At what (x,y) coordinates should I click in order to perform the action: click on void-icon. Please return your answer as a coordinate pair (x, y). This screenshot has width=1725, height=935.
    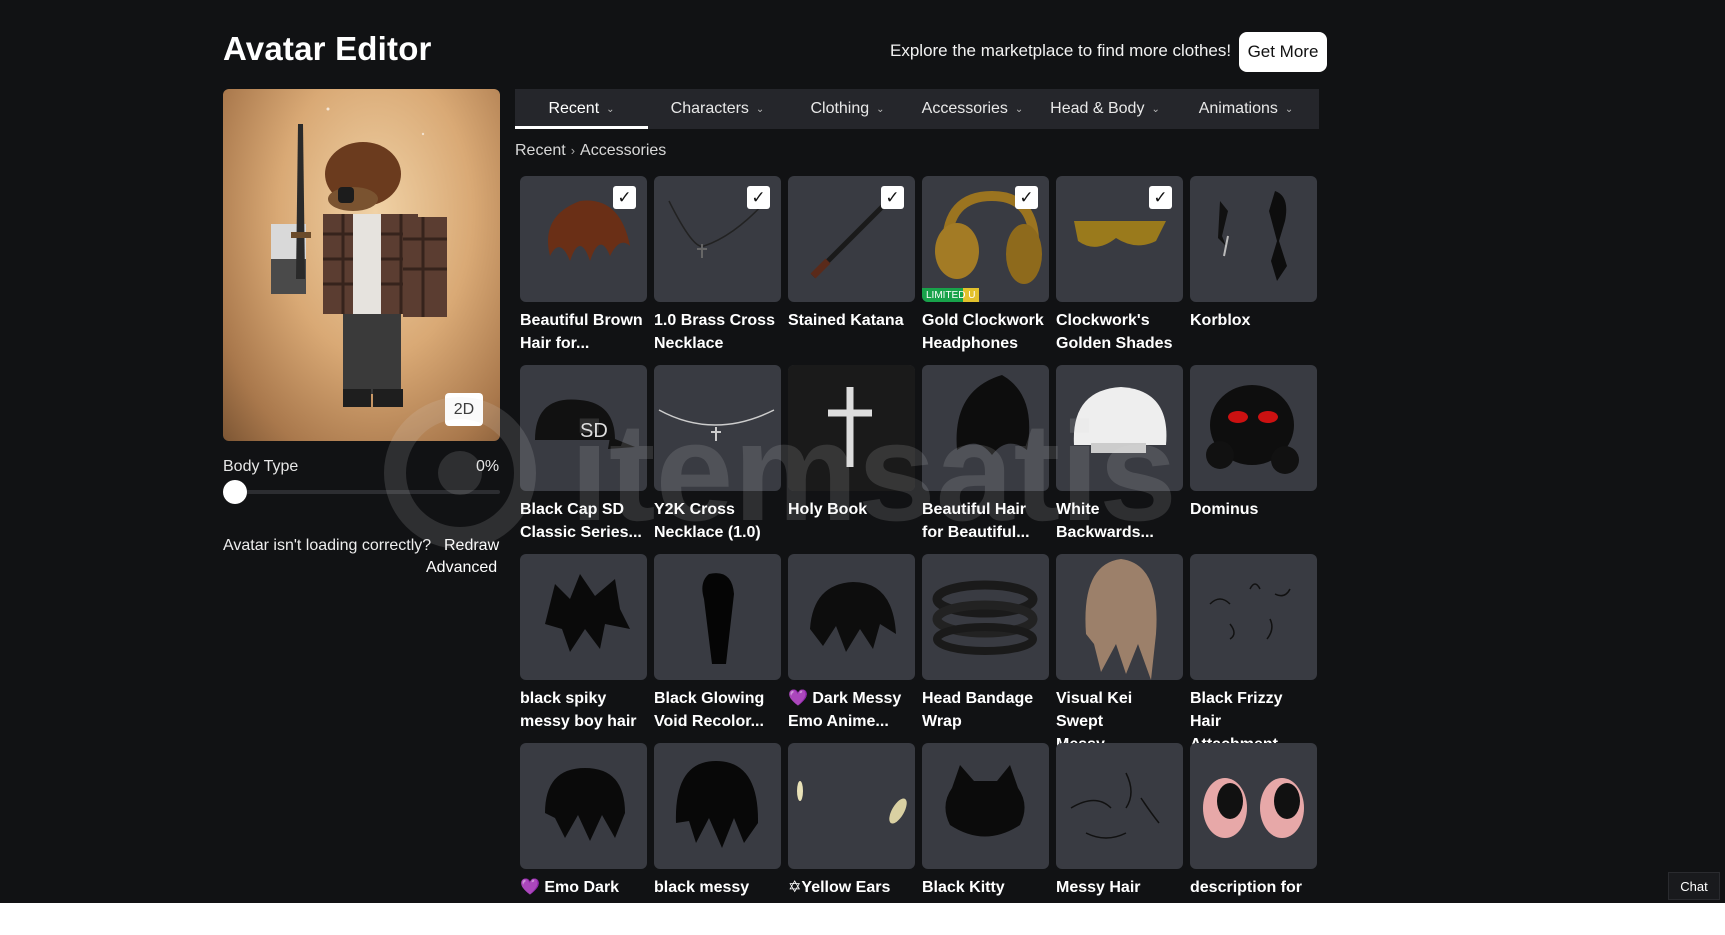
    Looking at the image, I should click on (718, 618).